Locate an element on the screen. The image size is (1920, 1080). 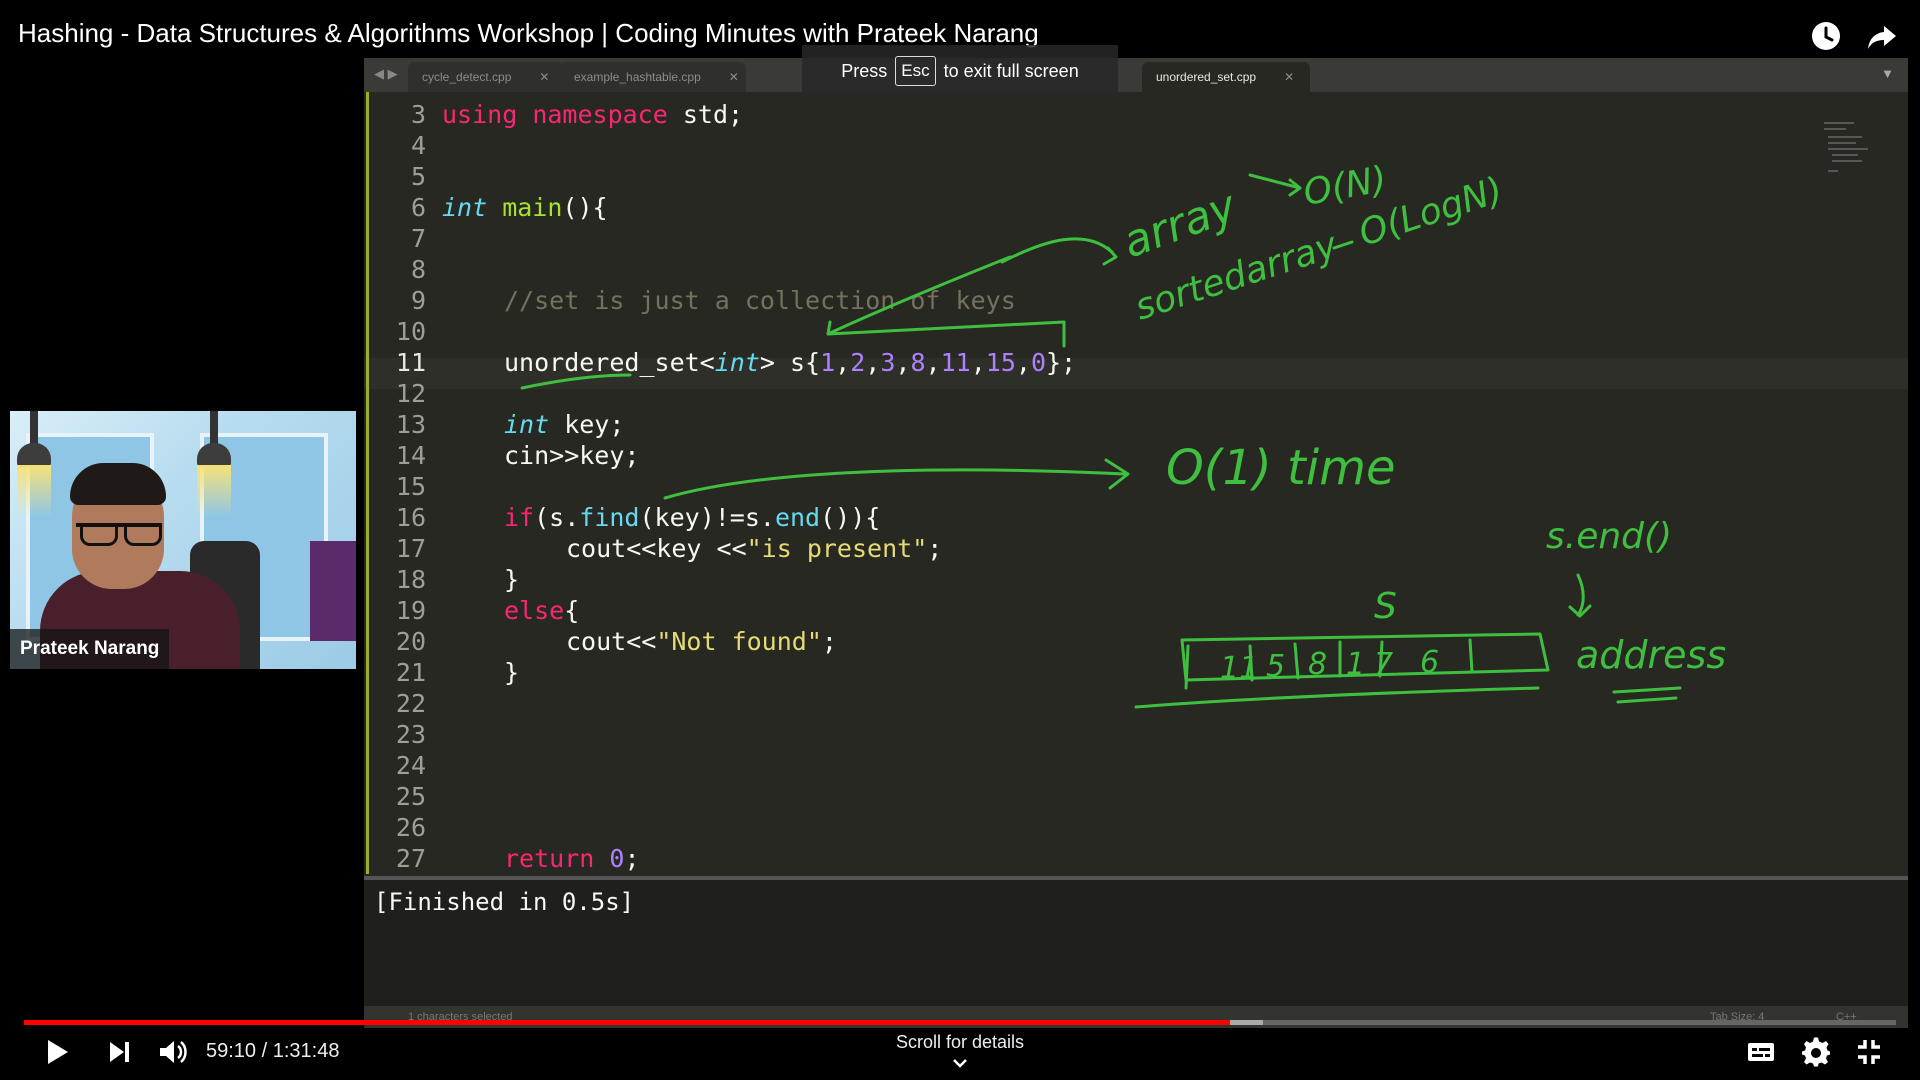
line-number: 4 is located at coordinates (418, 145).